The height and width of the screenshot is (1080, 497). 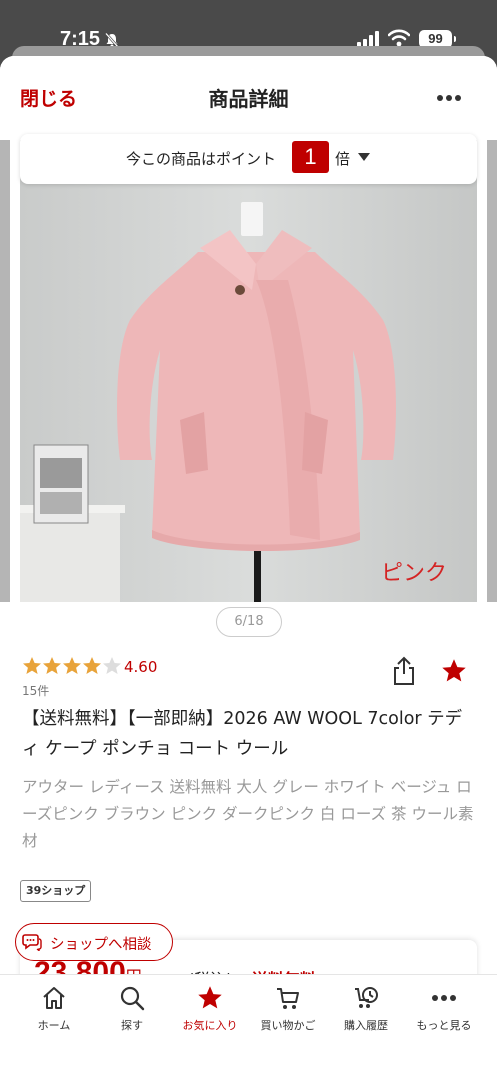 I want to click on tab-label-home: ホーム, so click(x=54, y=1025).